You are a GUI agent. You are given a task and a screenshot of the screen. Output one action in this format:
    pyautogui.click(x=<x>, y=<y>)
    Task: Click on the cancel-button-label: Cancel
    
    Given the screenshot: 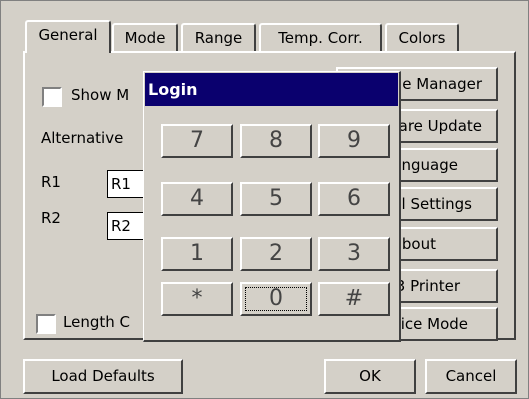 What is the action you would take?
    pyautogui.click(x=471, y=376)
    